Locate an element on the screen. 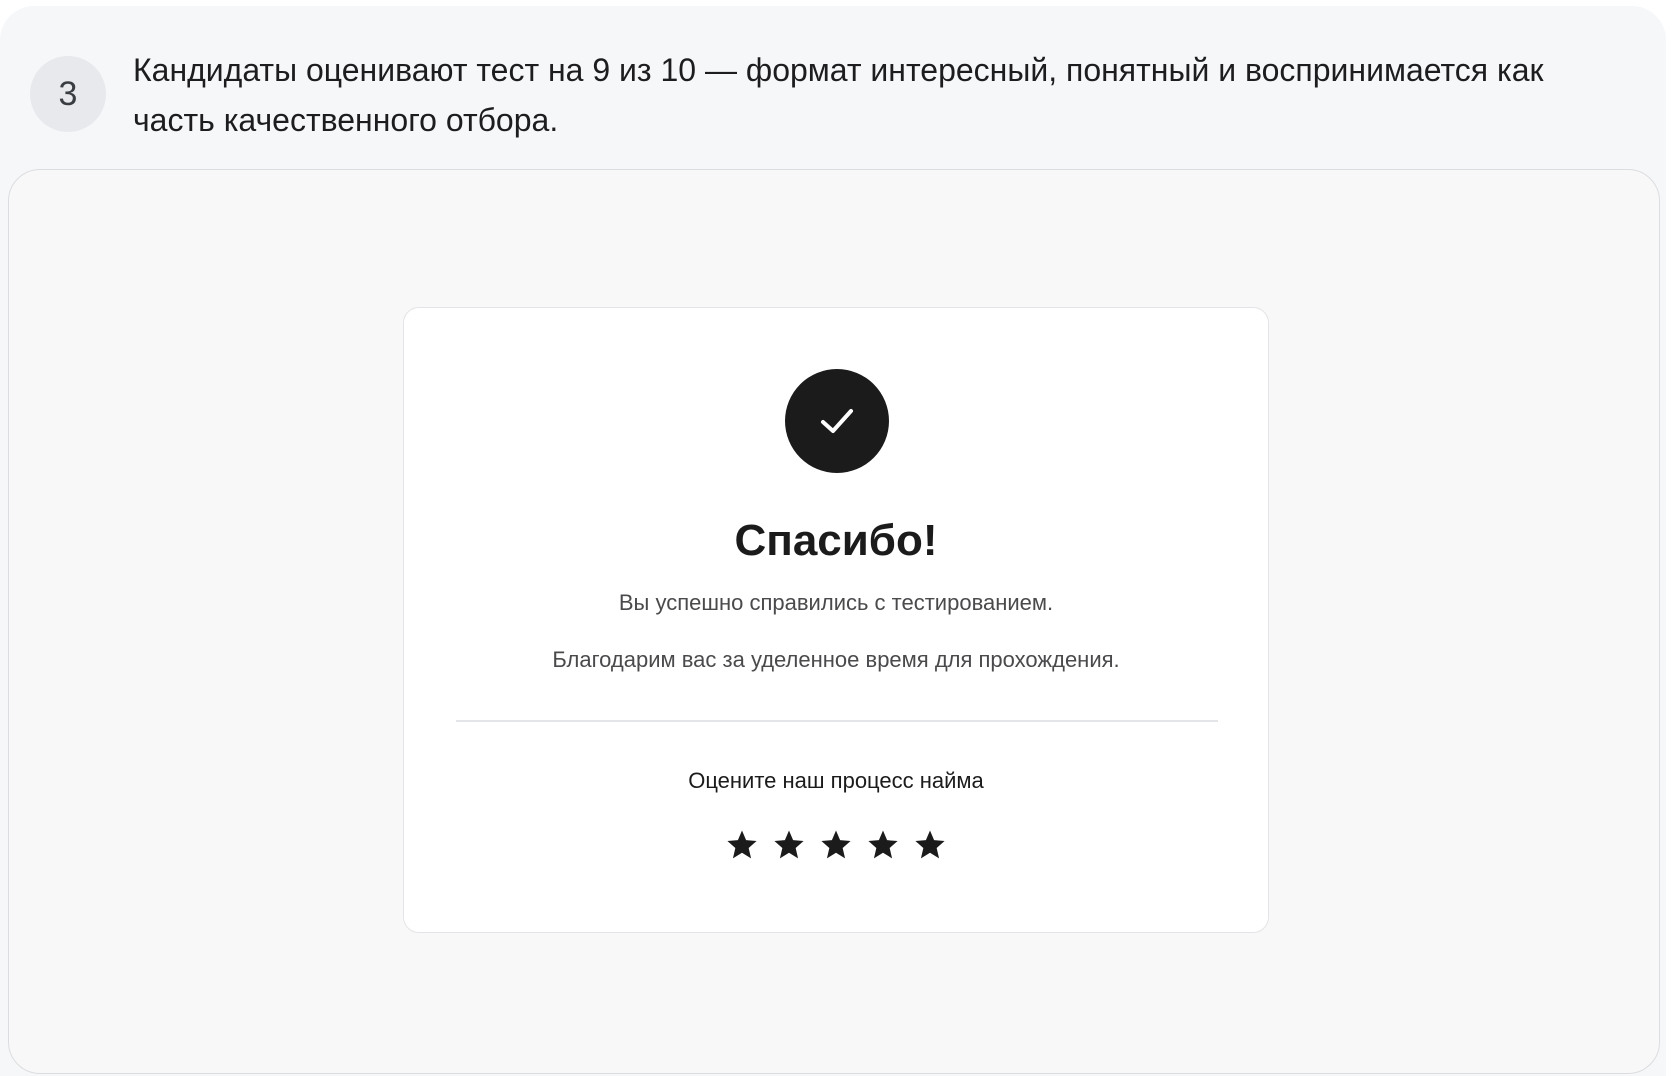 This screenshot has width=1680, height=1076. star-rating is located at coordinates (836, 845).